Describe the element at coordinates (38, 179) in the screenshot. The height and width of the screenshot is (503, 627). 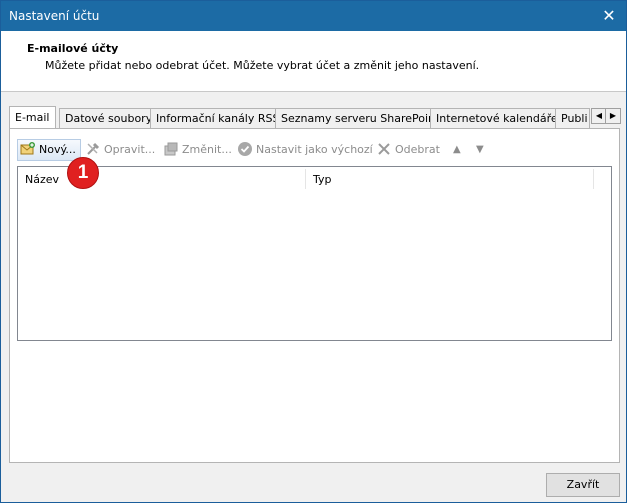
I see `column-name: Název` at that location.